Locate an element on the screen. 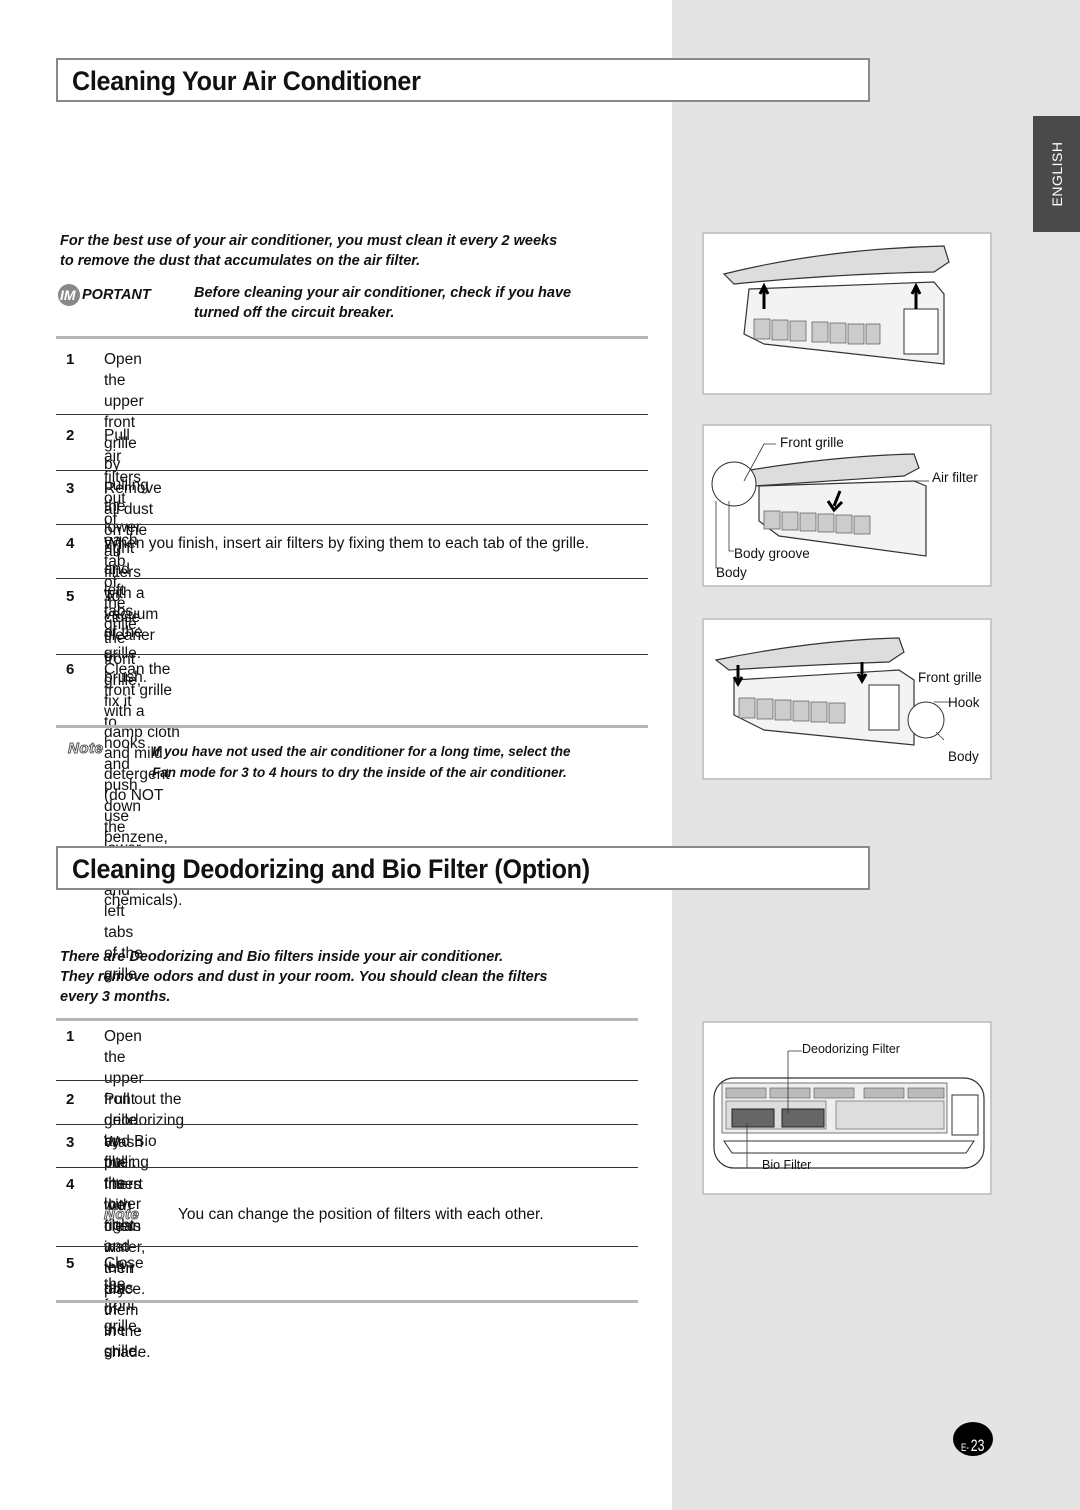 Image resolution: width=1080 pixels, height=1510 pixels. figure-remove-filter: Front grille Air filter Body groove Body is located at coordinates (847, 505).